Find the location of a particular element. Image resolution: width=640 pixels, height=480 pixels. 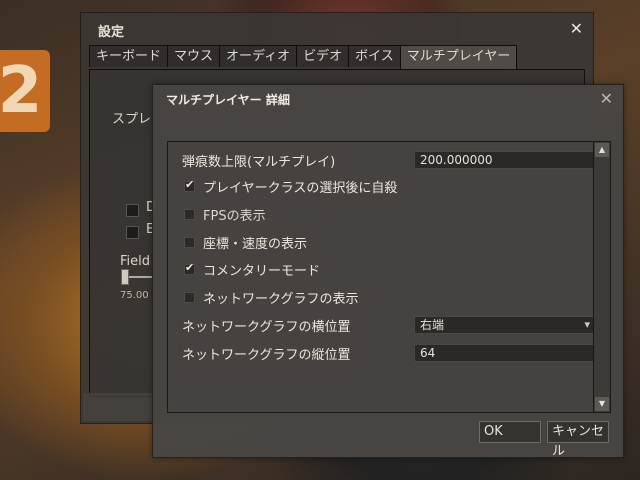

decal-limit-label: 弾痕数上限(マルチプレイ) is located at coordinates (259, 162).